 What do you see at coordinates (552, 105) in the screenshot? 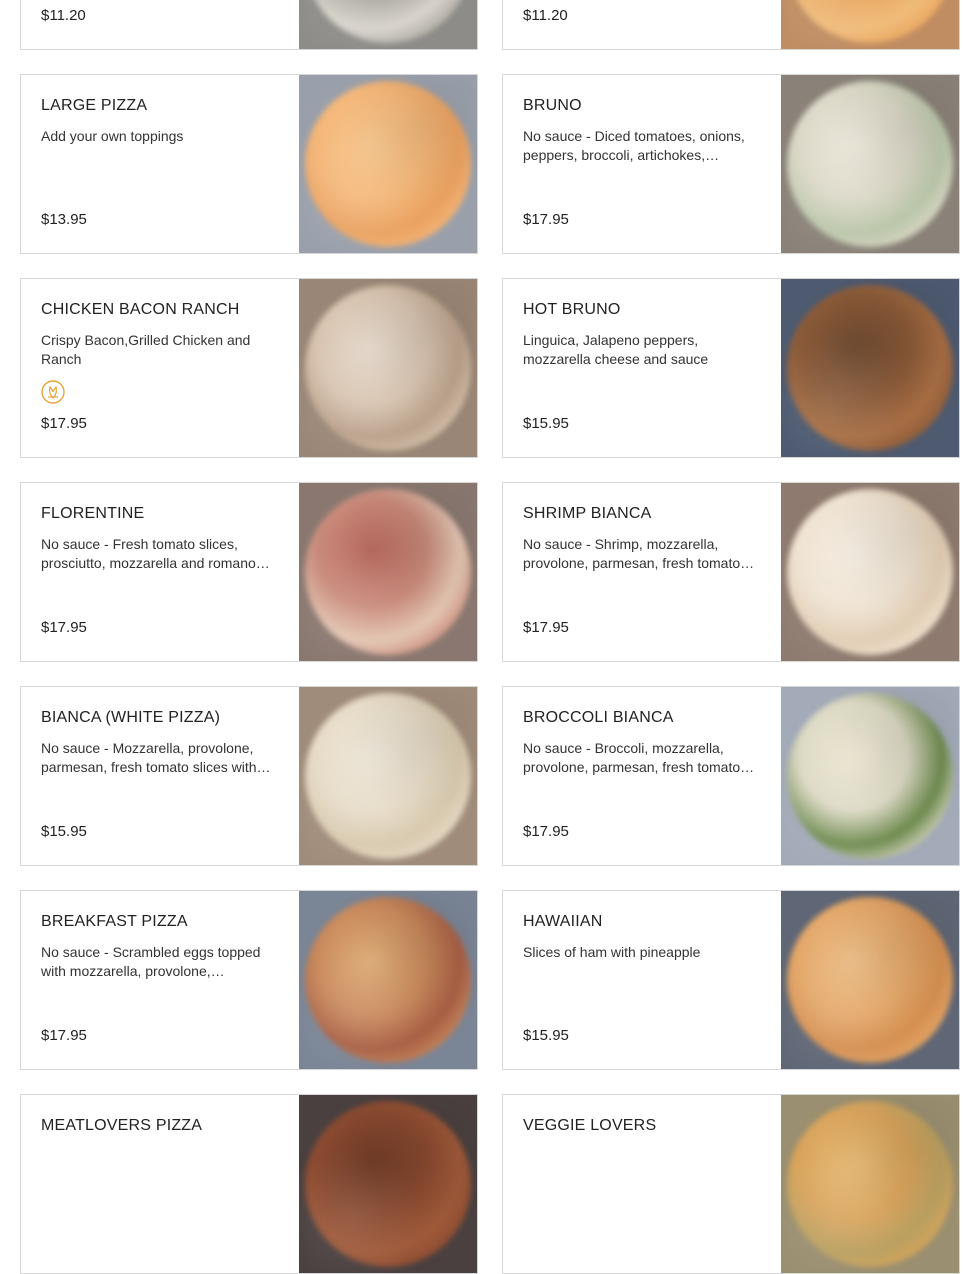
I see `menu-item-name: BRUNO` at bounding box center [552, 105].